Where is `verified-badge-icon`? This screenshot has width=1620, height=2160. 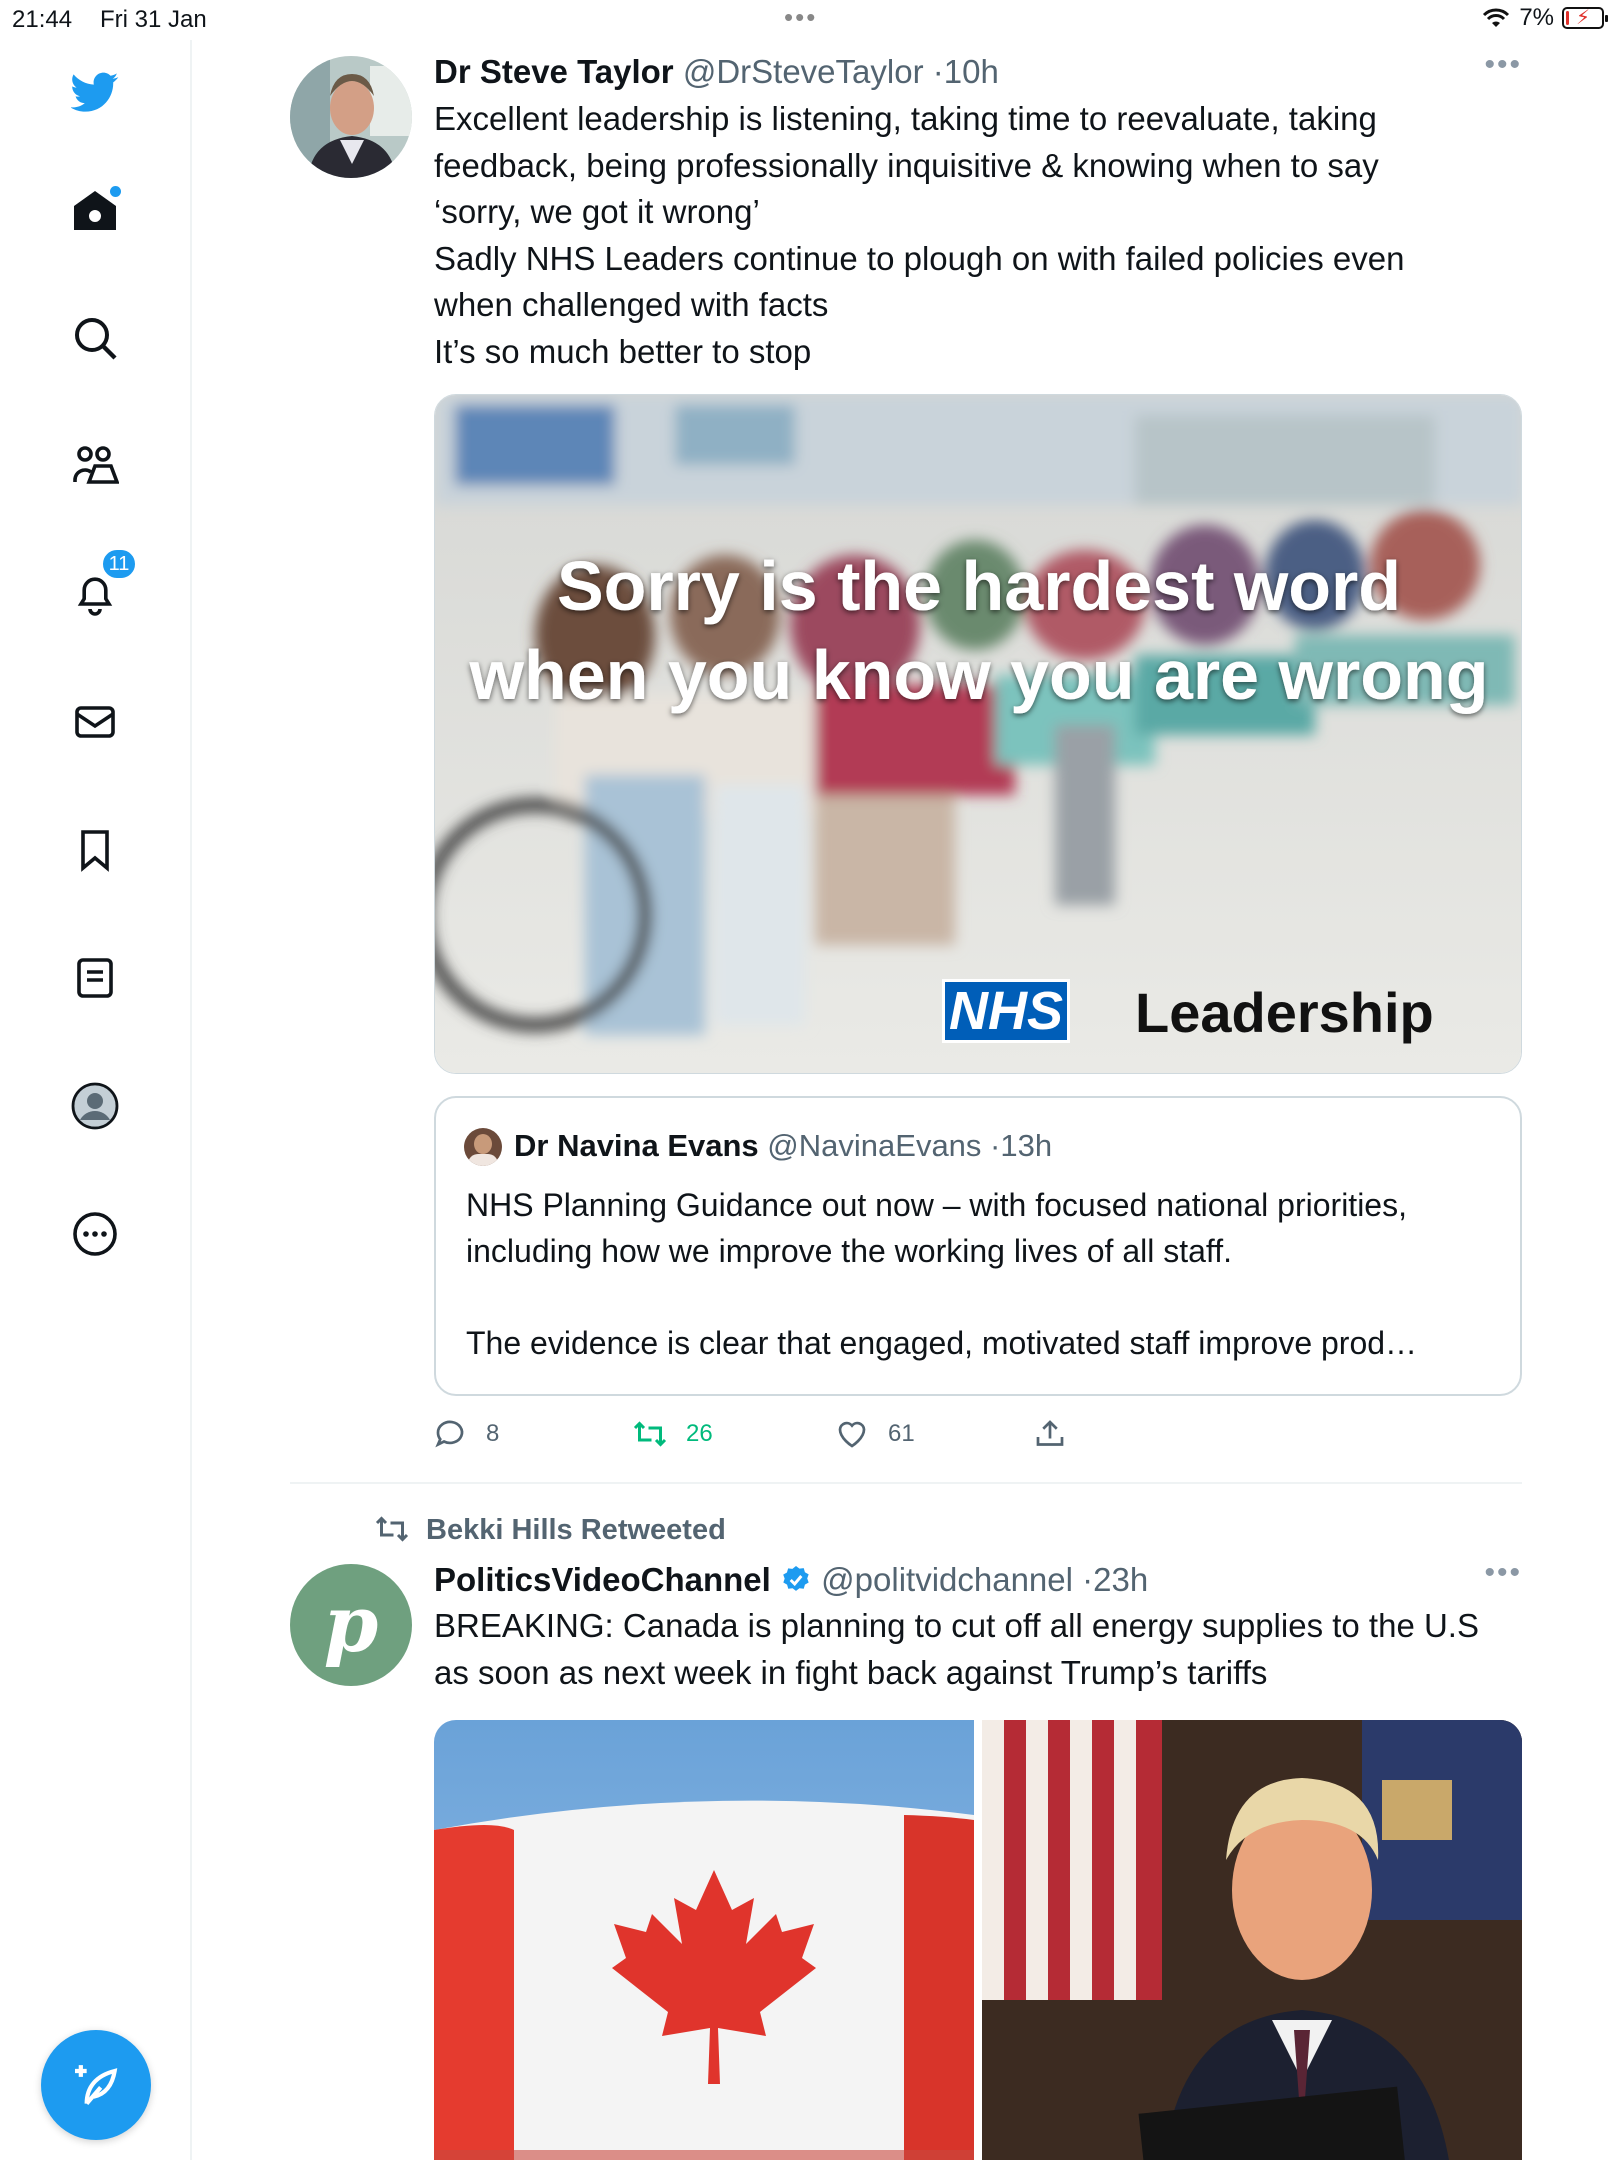 verified-badge-icon is located at coordinates (796, 1578).